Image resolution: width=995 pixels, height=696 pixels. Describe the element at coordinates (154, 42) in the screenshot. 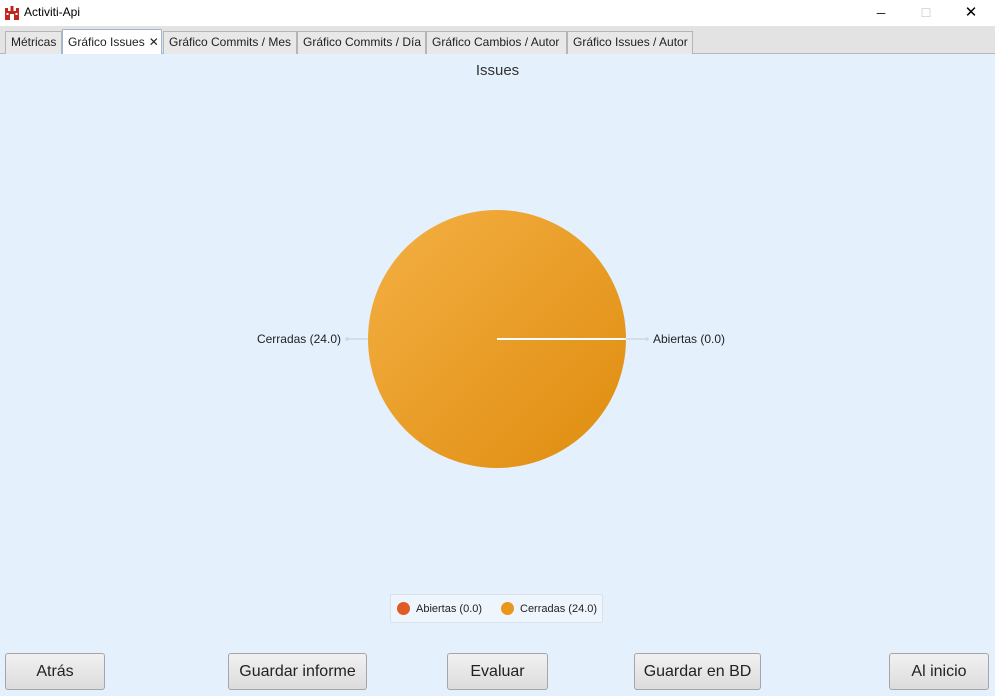

I see `close-tab-icon: ✕` at that location.